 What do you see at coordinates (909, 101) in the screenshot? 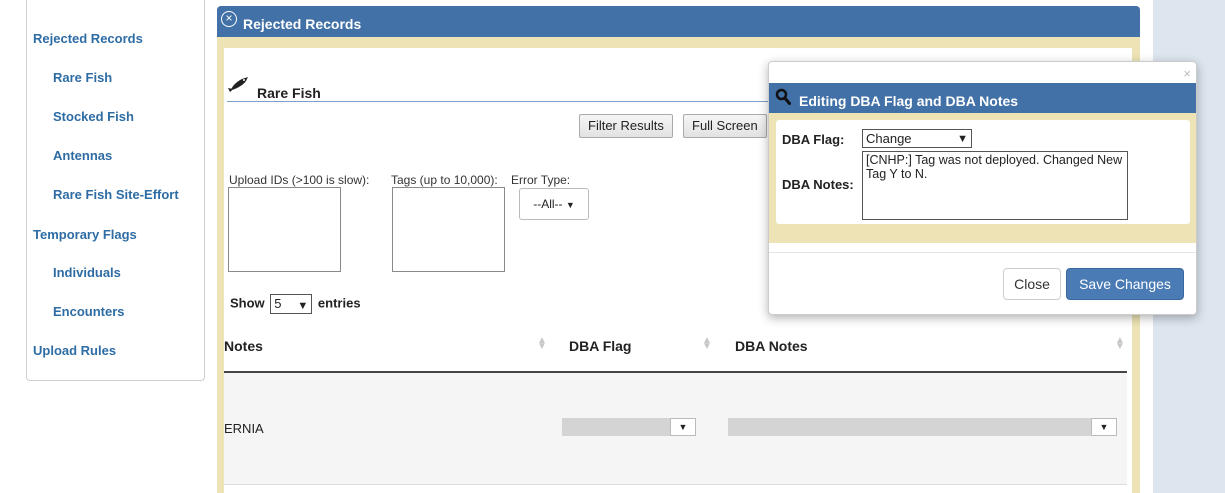
I see `modal-title: Editing DBA Flag and DBA Notes` at bounding box center [909, 101].